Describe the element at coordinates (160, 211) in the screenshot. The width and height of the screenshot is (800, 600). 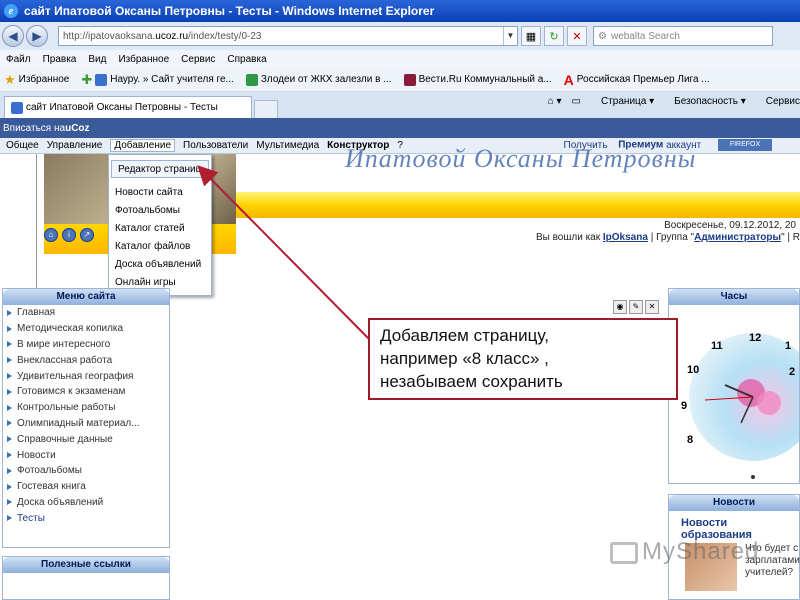
I see `dd-photo-albums: Фотоальбомы` at that location.